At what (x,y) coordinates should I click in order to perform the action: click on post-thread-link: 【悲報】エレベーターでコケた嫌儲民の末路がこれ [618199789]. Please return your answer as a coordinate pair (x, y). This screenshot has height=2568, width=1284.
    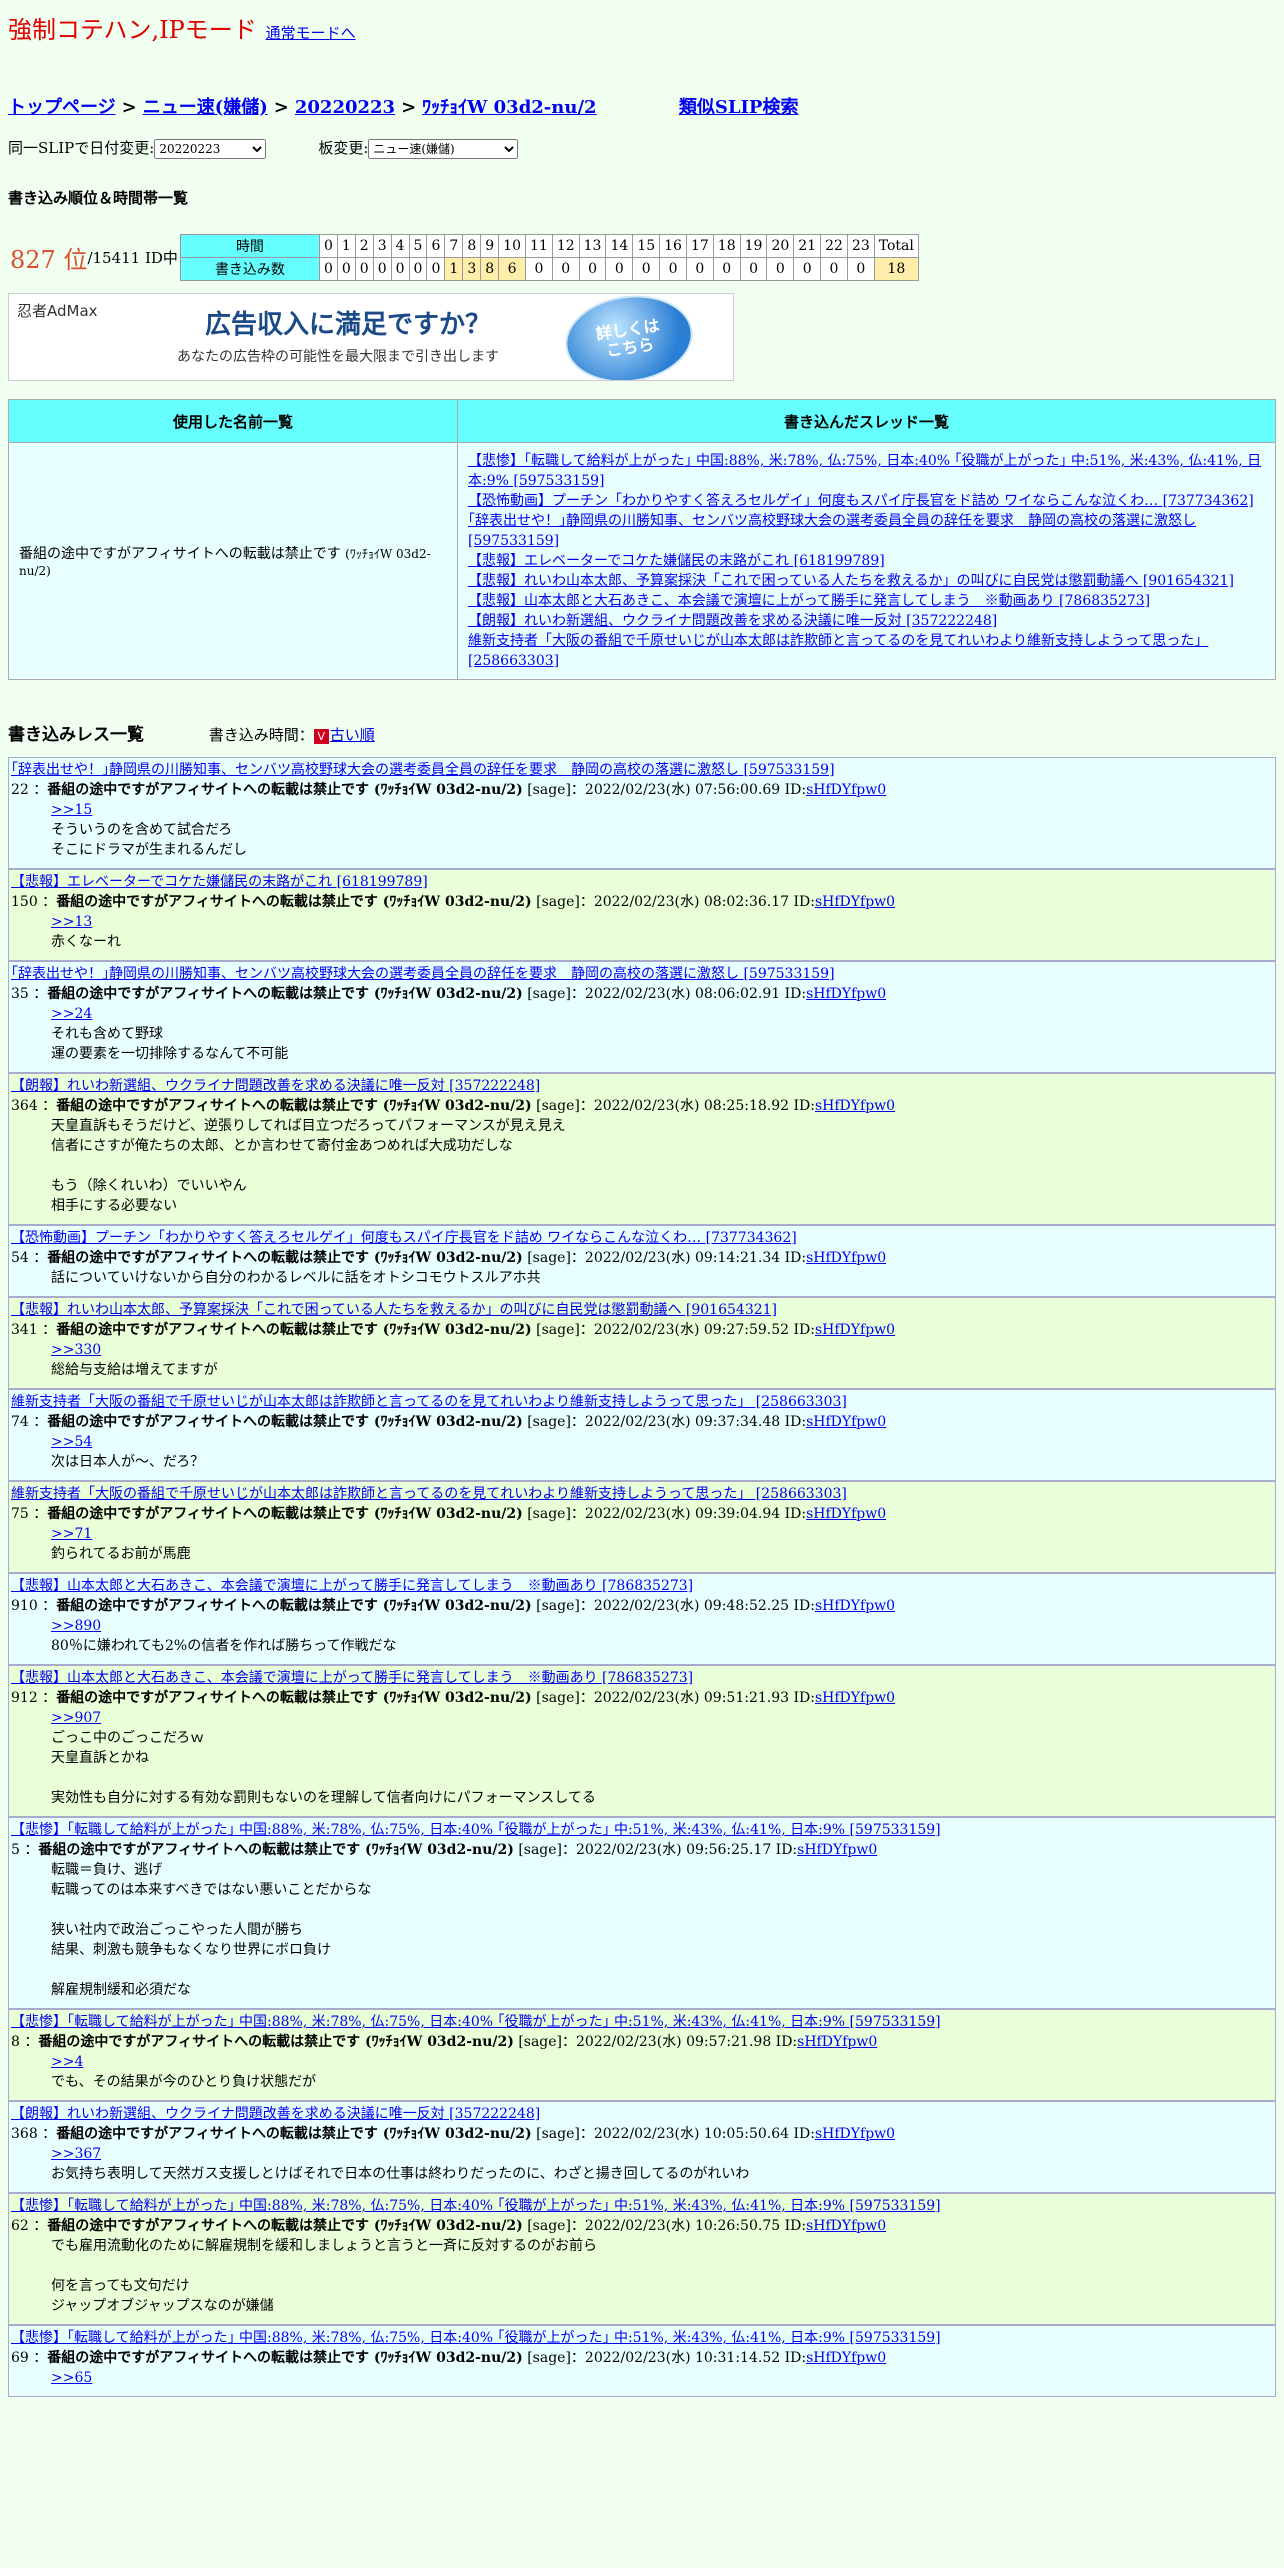
    Looking at the image, I should click on (642, 882).